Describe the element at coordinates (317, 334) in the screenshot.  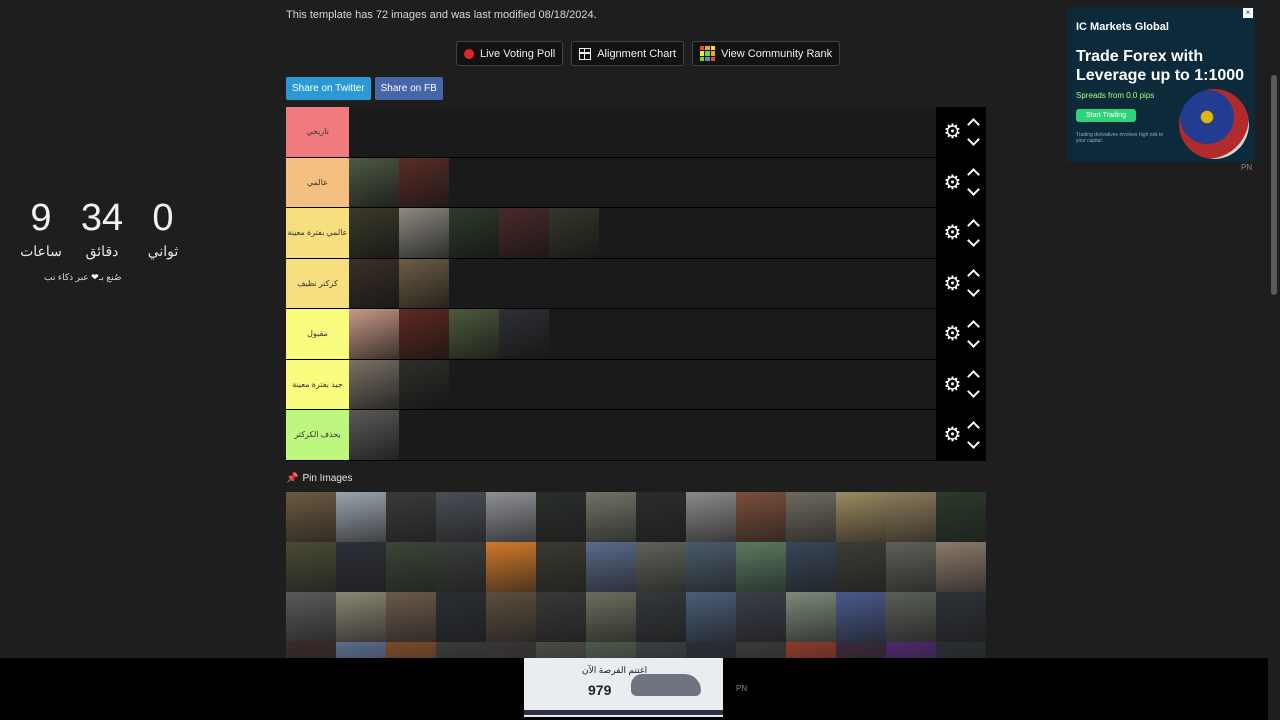
I see `tier-label: مقبول` at that location.